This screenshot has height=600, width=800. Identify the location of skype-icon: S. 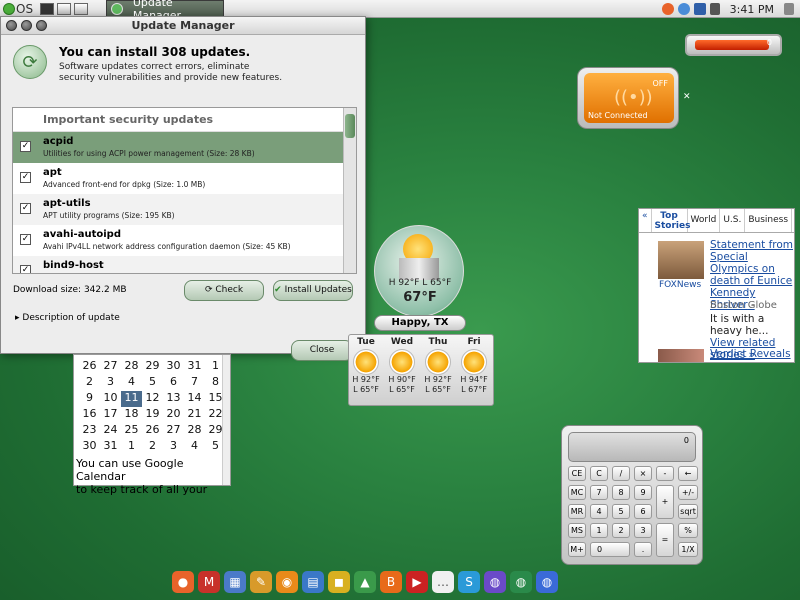
(469, 582).